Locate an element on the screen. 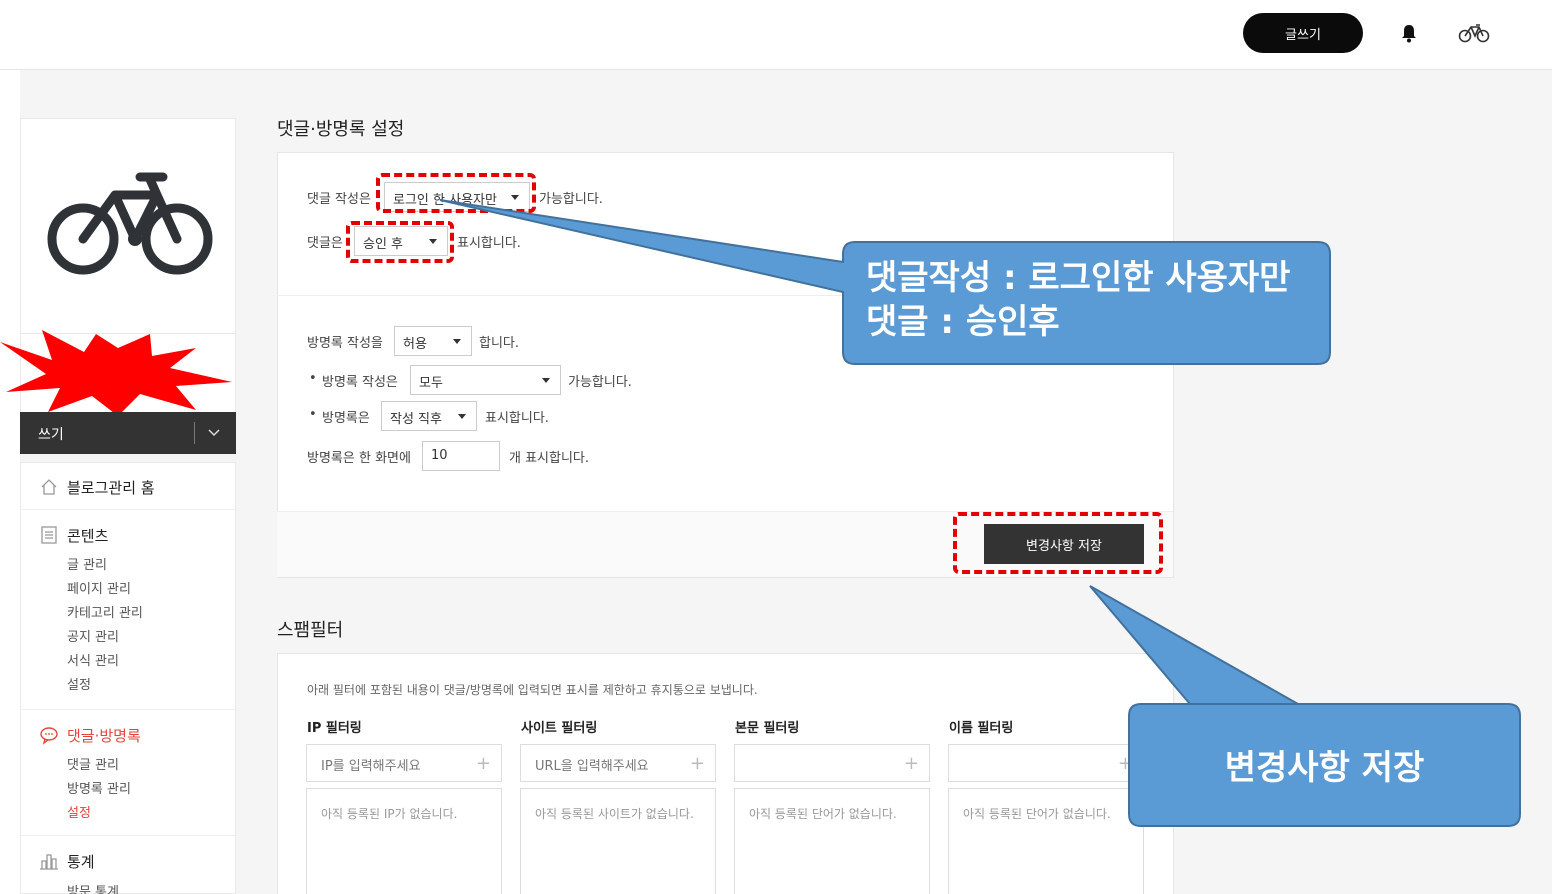 The height and width of the screenshot is (894, 1552). guestbook-write-prefix: 방명록 작성을 is located at coordinates (345, 343).